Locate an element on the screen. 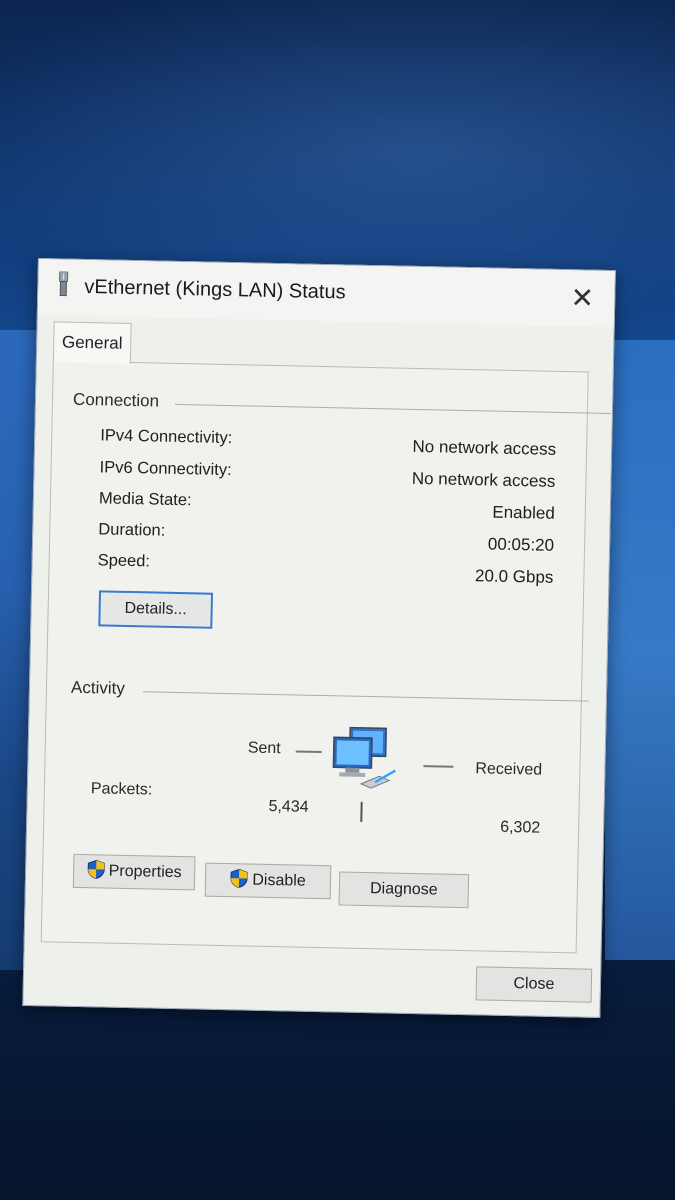 The width and height of the screenshot is (675, 1200). properties-label: Properties is located at coordinates (145, 872).